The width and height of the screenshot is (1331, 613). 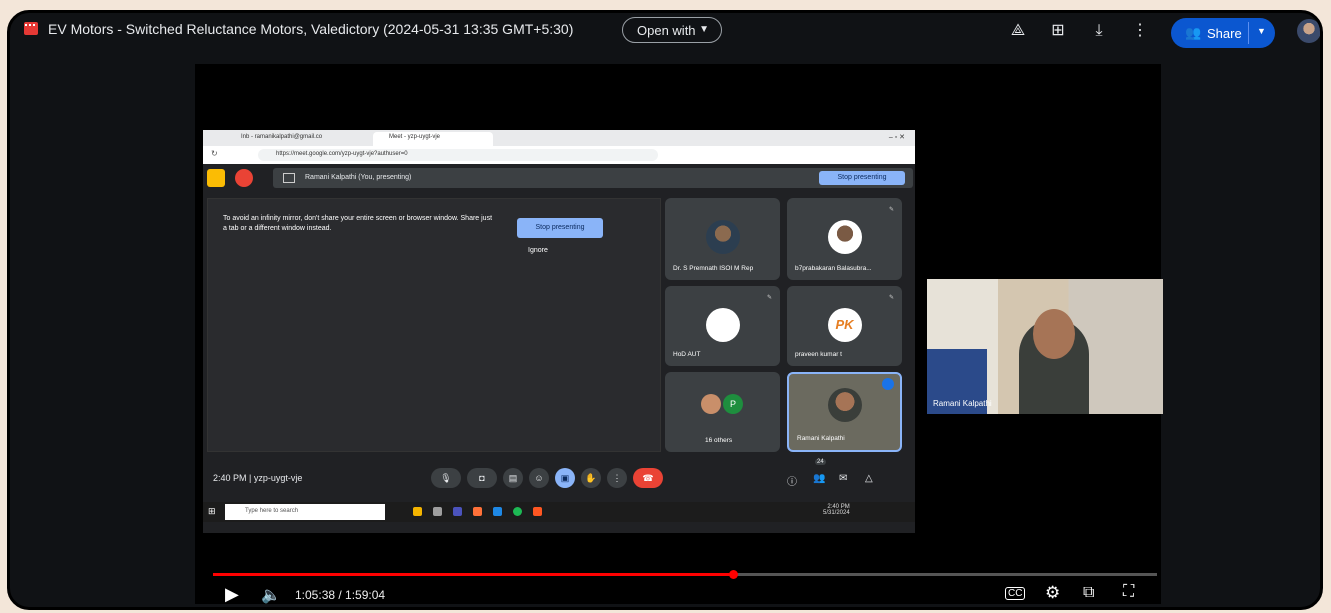 I want to click on speaker-camera-feed: Ramani Kalpathi, so click(x=1045, y=346).